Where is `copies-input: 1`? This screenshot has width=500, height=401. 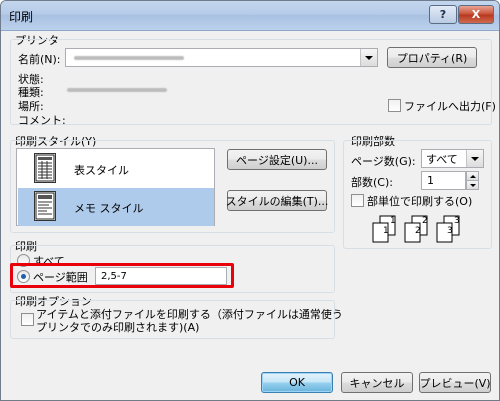
copies-input: 1 is located at coordinates (443, 180).